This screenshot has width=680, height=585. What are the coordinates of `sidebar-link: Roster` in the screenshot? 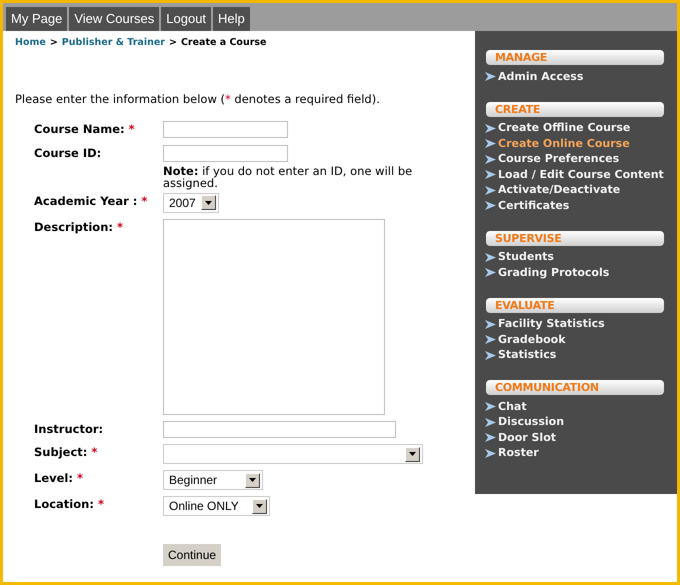 It's located at (576, 453).